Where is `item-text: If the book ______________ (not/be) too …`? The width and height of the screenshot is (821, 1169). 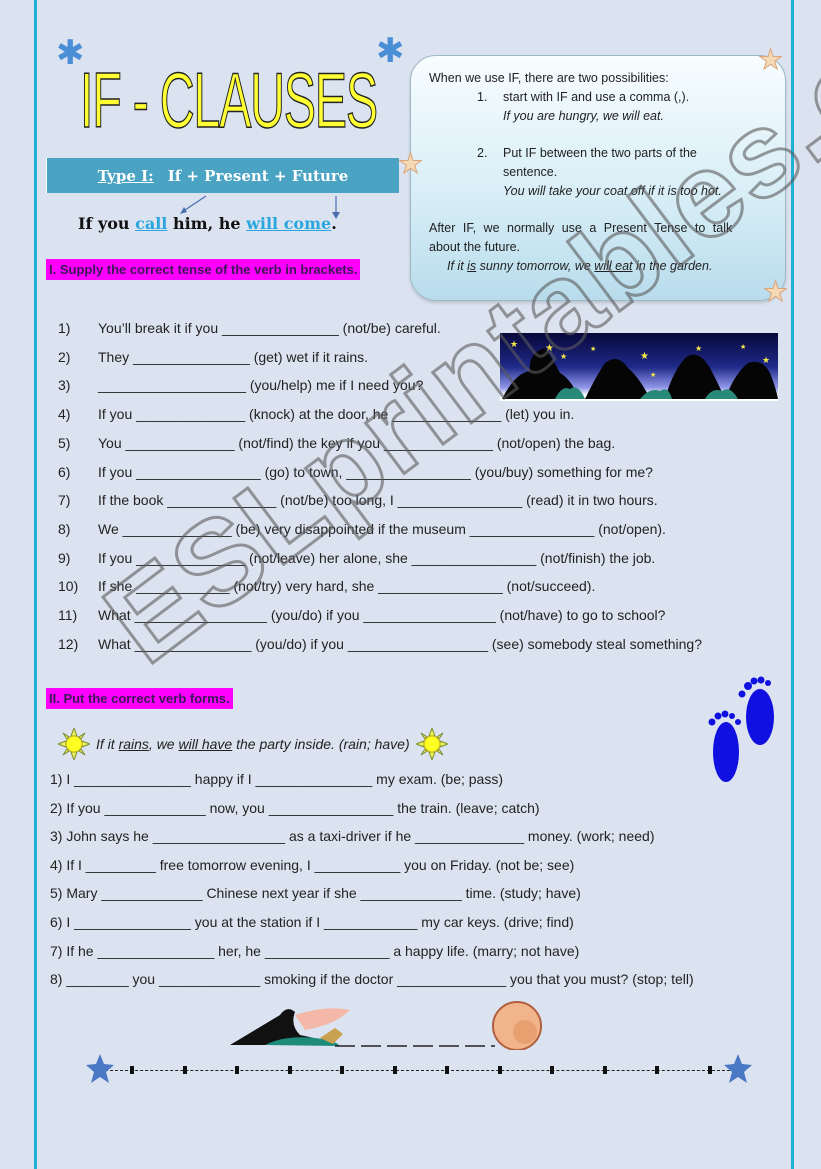 item-text: If the book ______________ (not/be) too … is located at coordinates (378, 500).